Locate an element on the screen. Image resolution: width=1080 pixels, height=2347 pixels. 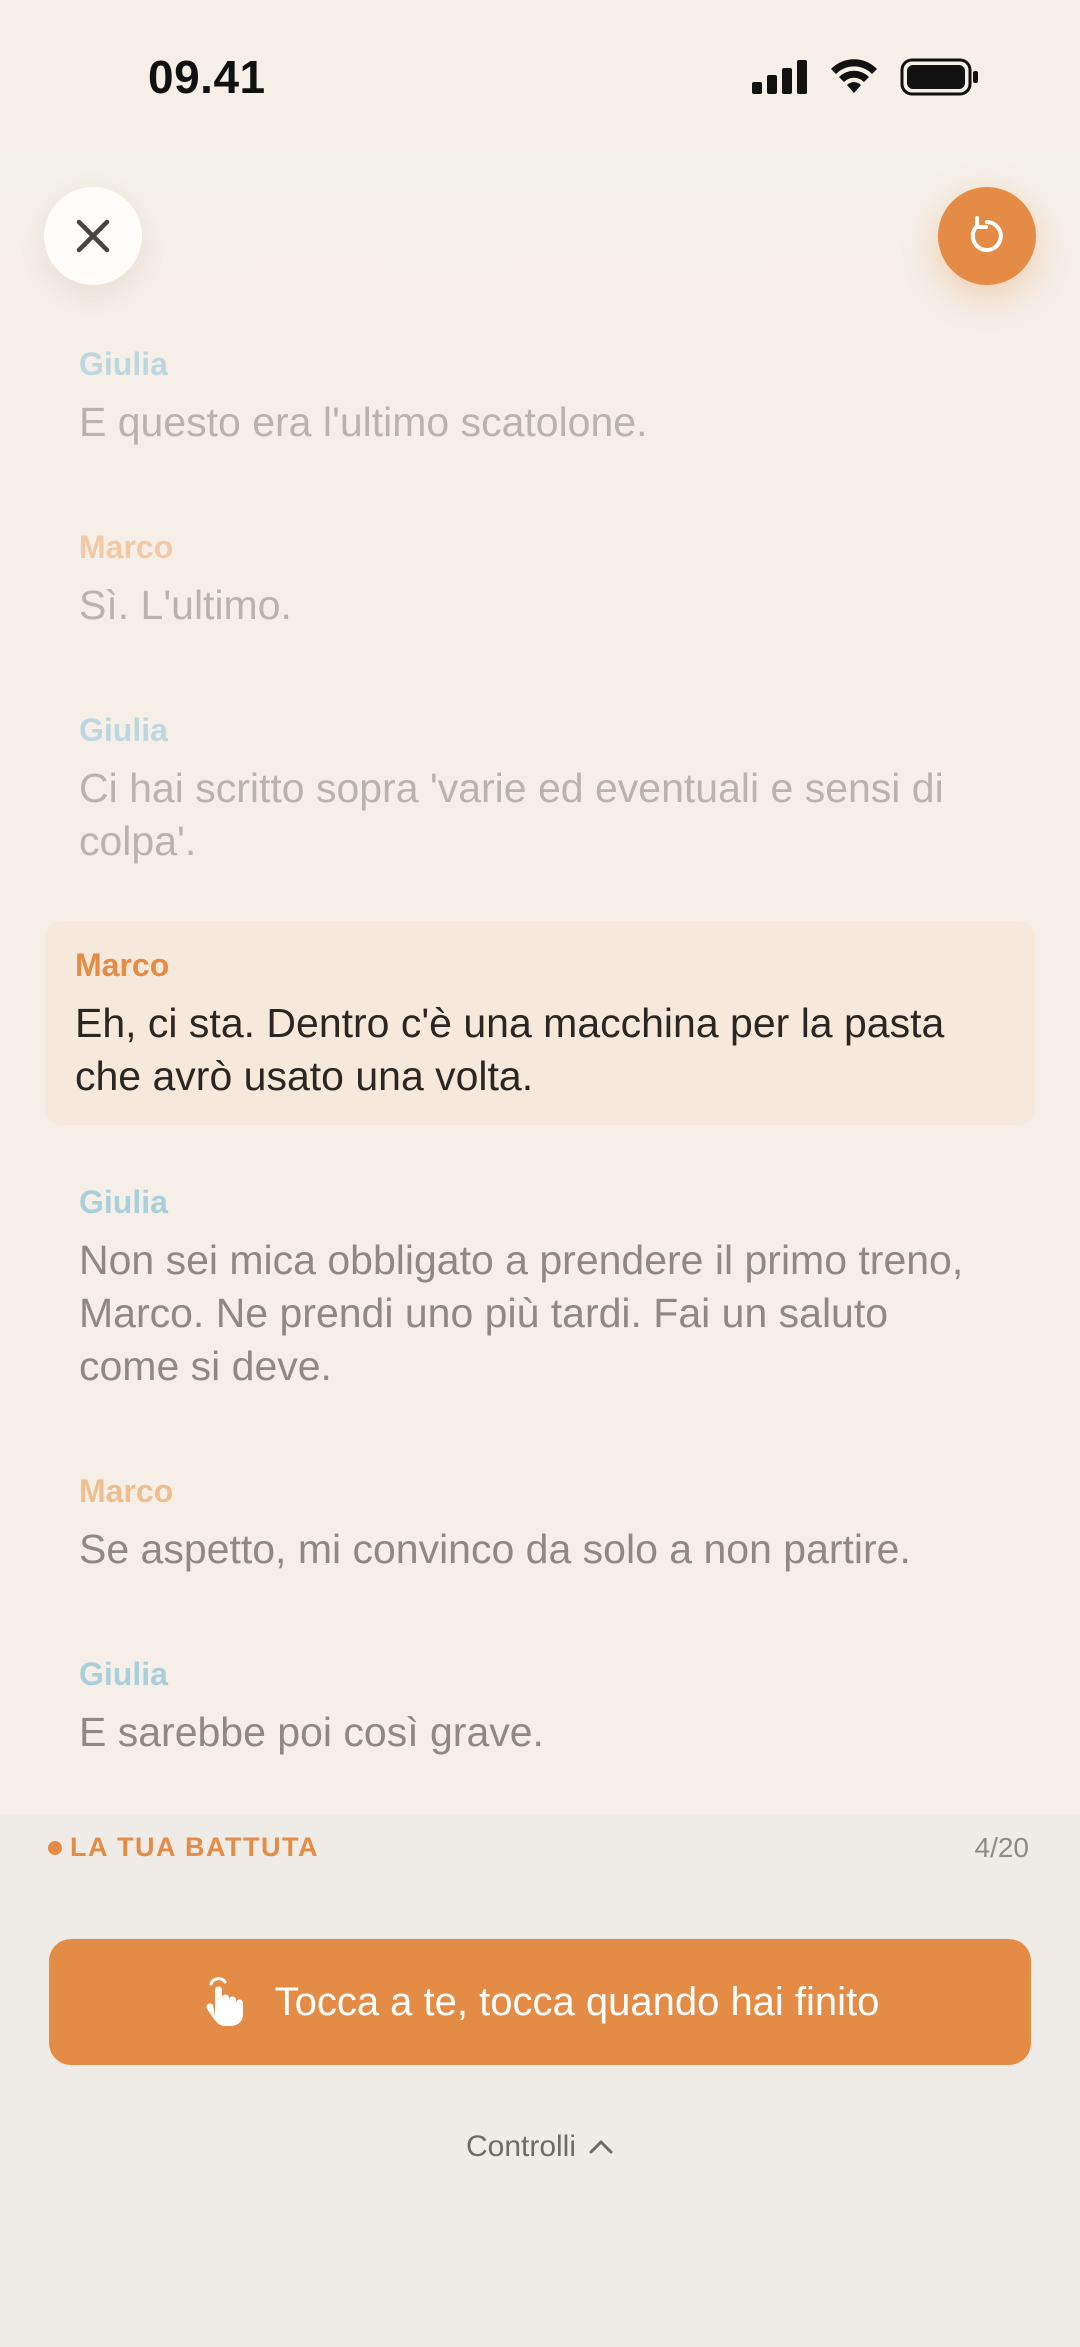
battery-icon is located at coordinates (939, 77).